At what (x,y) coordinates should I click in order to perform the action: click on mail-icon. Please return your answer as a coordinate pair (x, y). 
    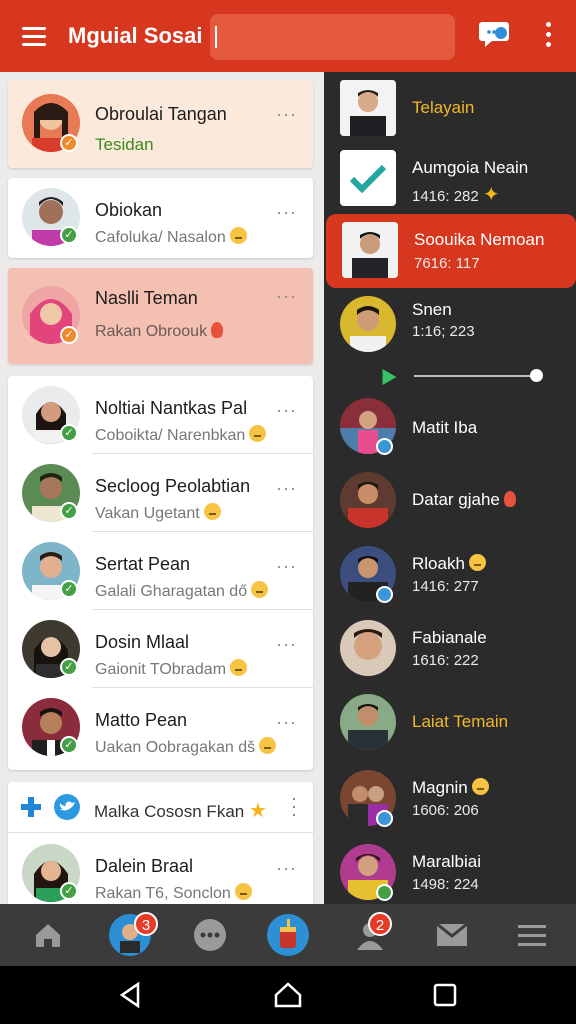
    Looking at the image, I should click on (452, 935).